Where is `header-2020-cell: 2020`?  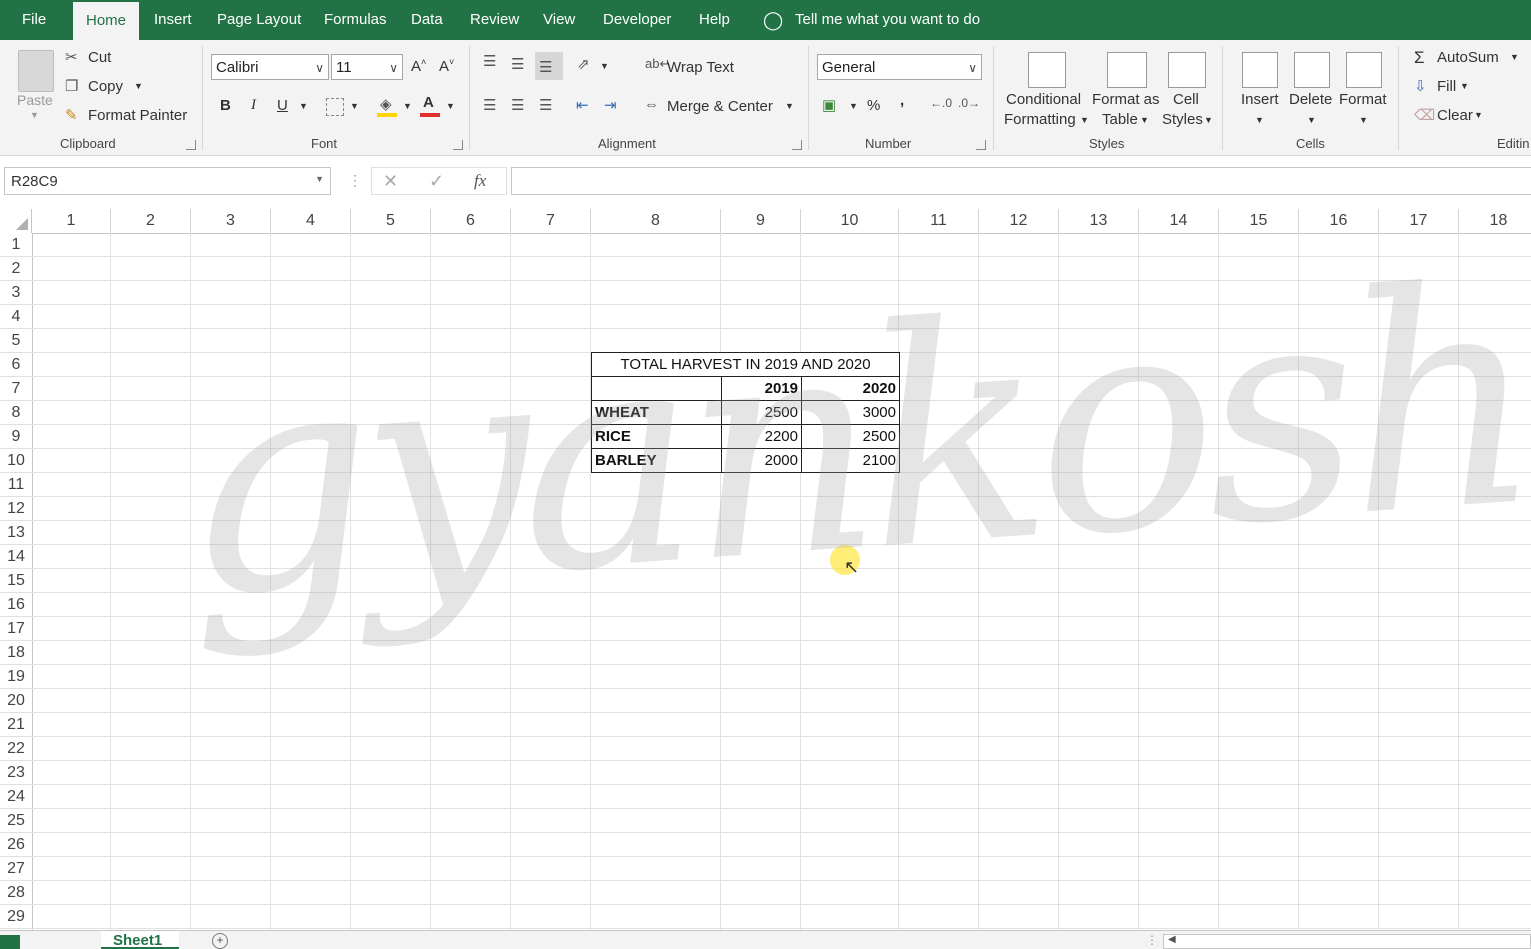
header-2020-cell: 2020 is located at coordinates (850, 389).